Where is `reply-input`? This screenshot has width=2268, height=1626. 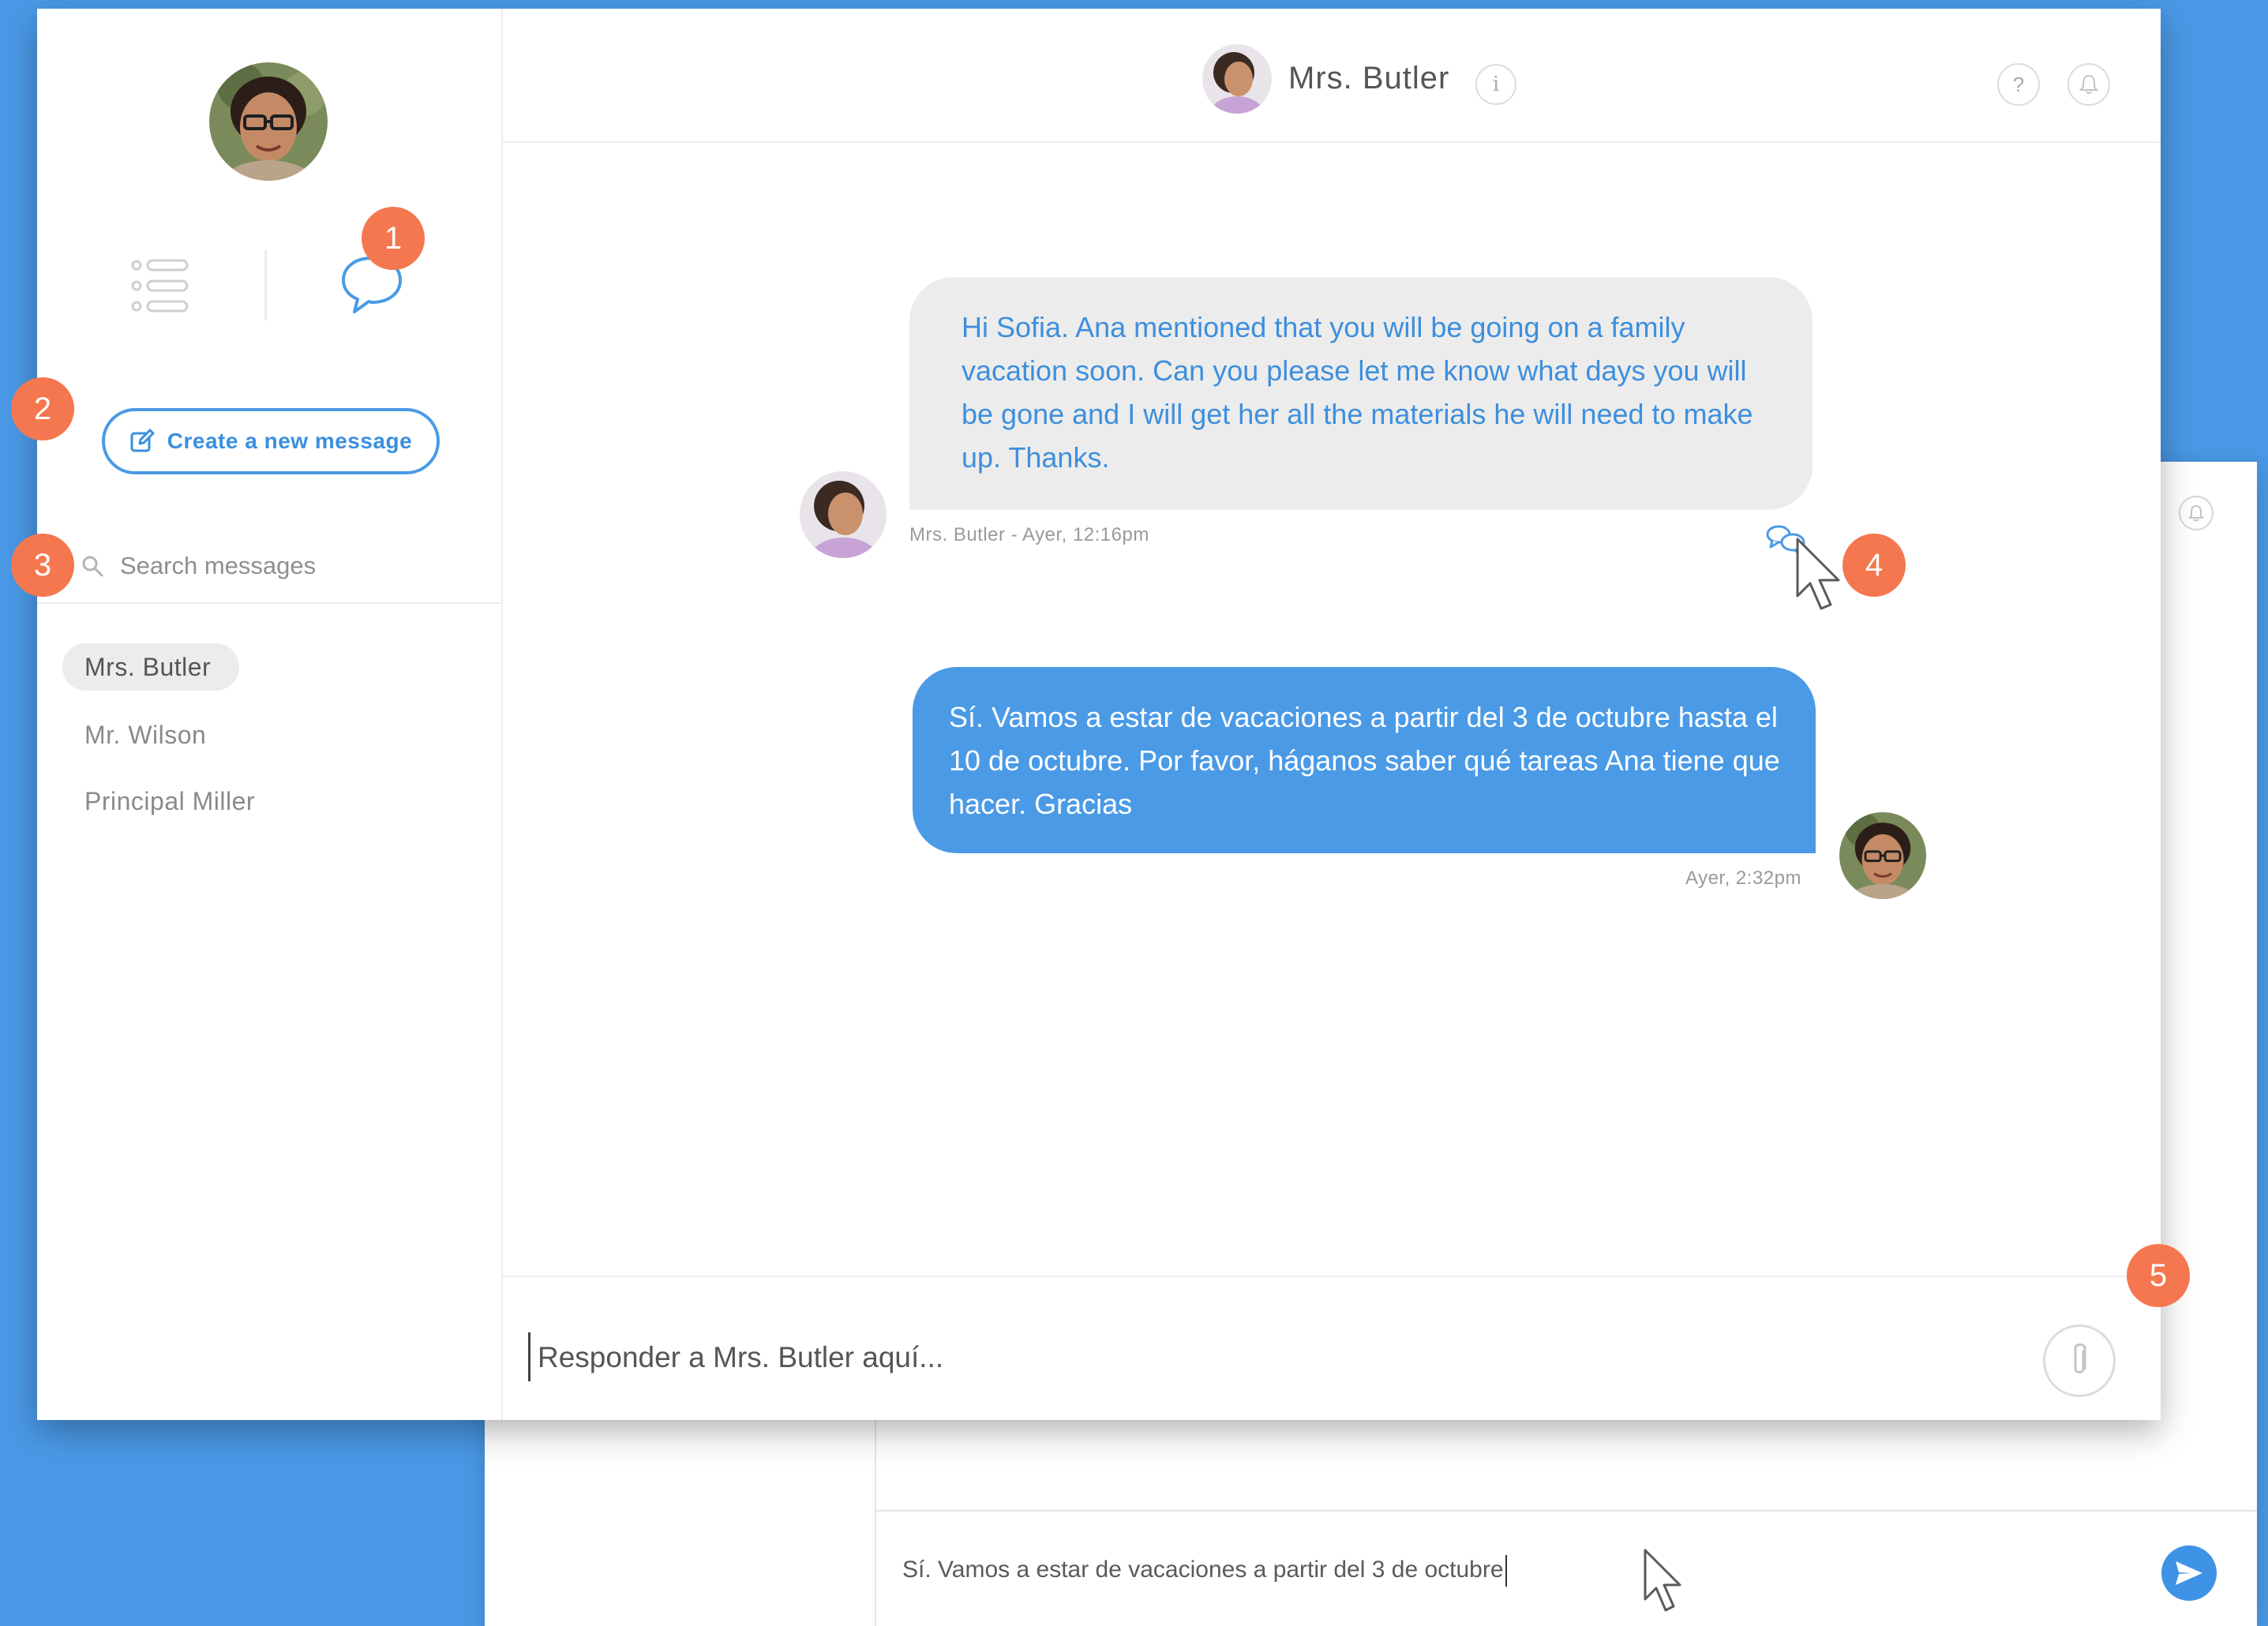
reply-input is located at coordinates (1287, 1357).